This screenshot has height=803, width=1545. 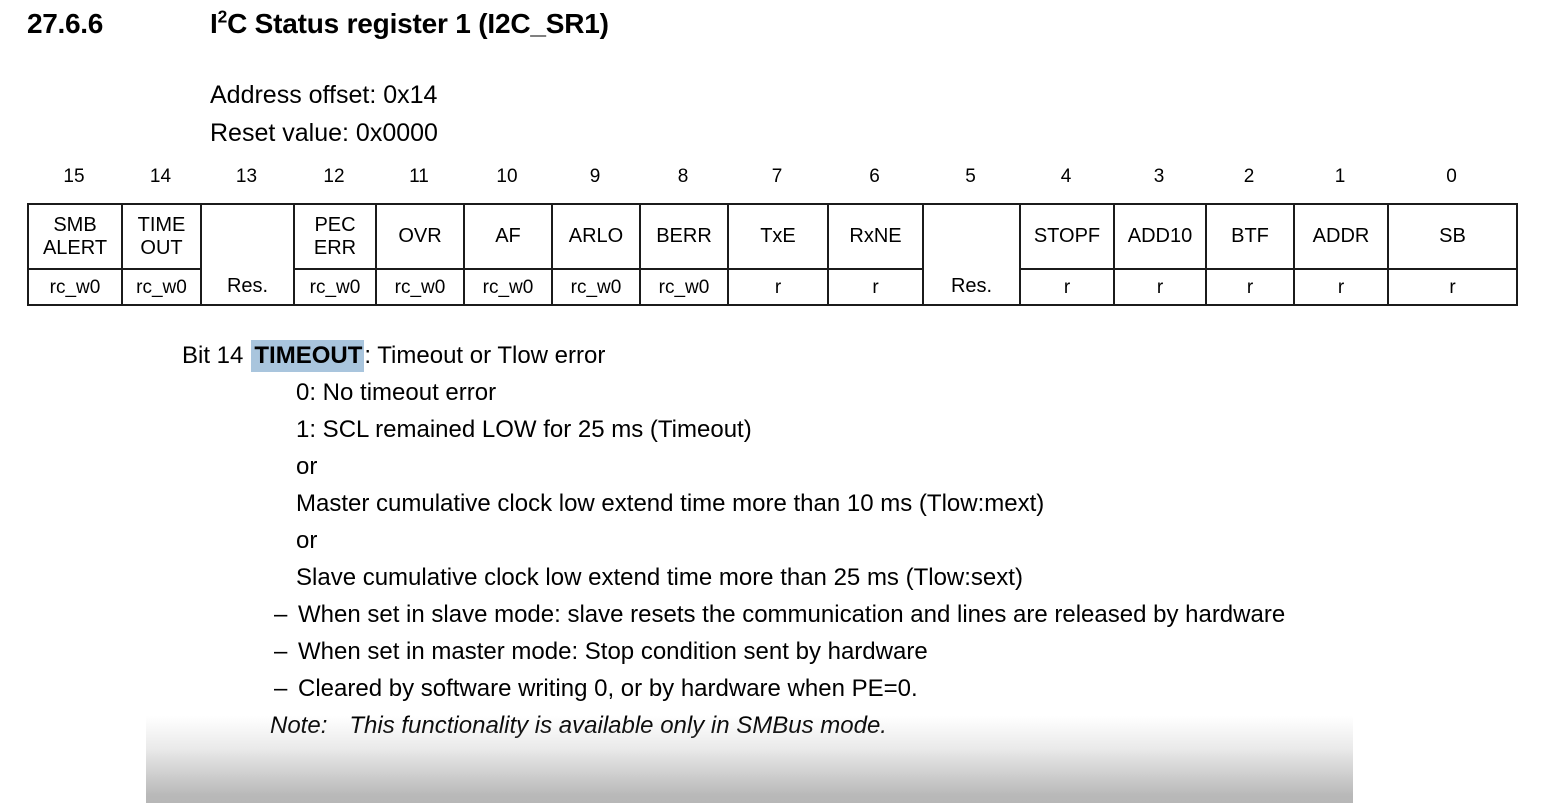 I want to click on bit-access-ADDR: r, so click(x=1341, y=287).